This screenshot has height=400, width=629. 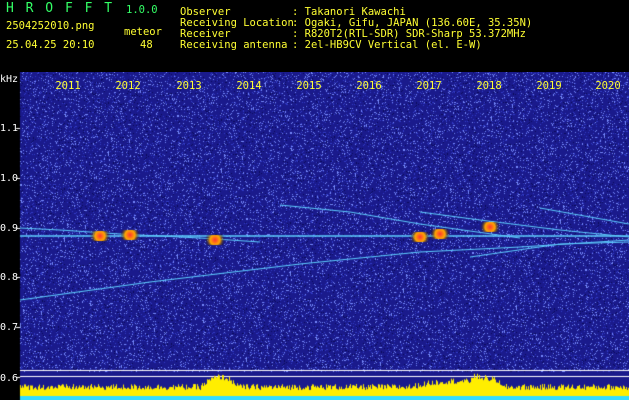 What do you see at coordinates (387, 45) in the screenshot?
I see `antenna-value: : 2el-HB9CV Vertical (el. E-W)` at bounding box center [387, 45].